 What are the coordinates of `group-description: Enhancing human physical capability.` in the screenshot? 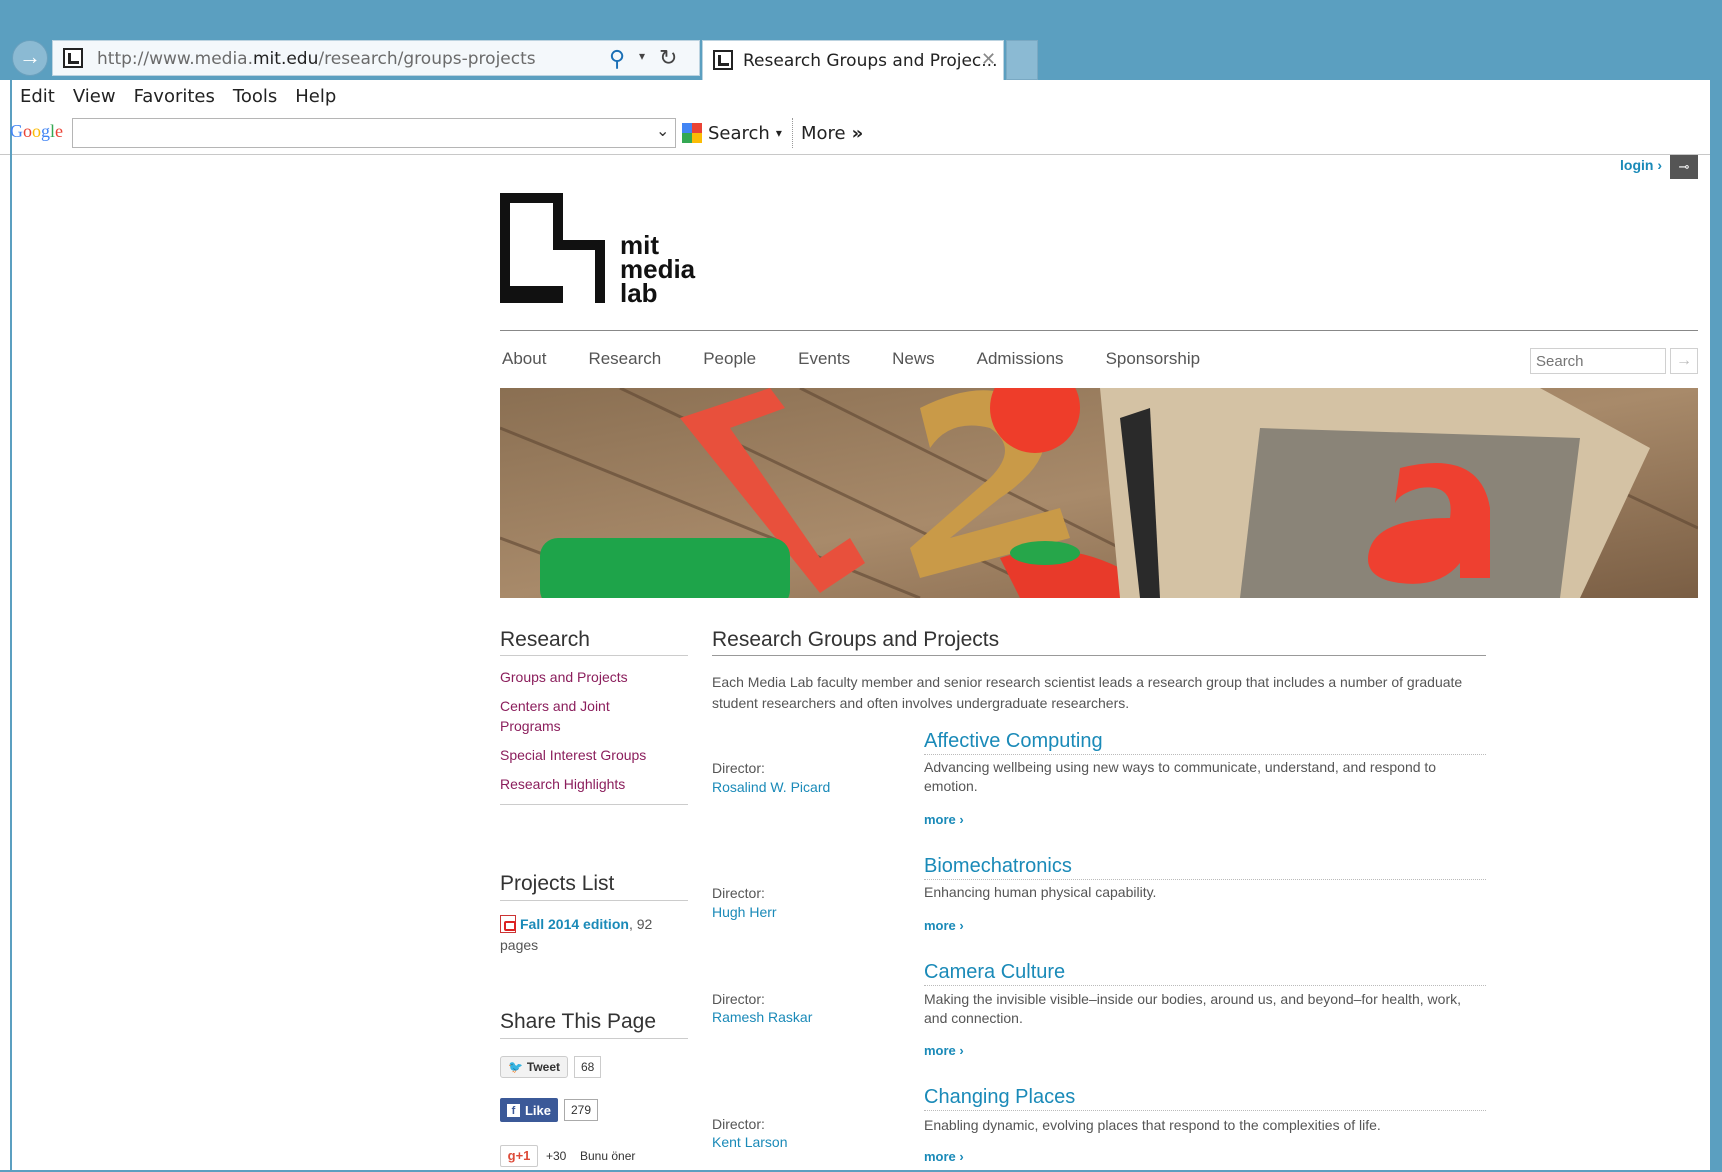 It's located at (1040, 892).